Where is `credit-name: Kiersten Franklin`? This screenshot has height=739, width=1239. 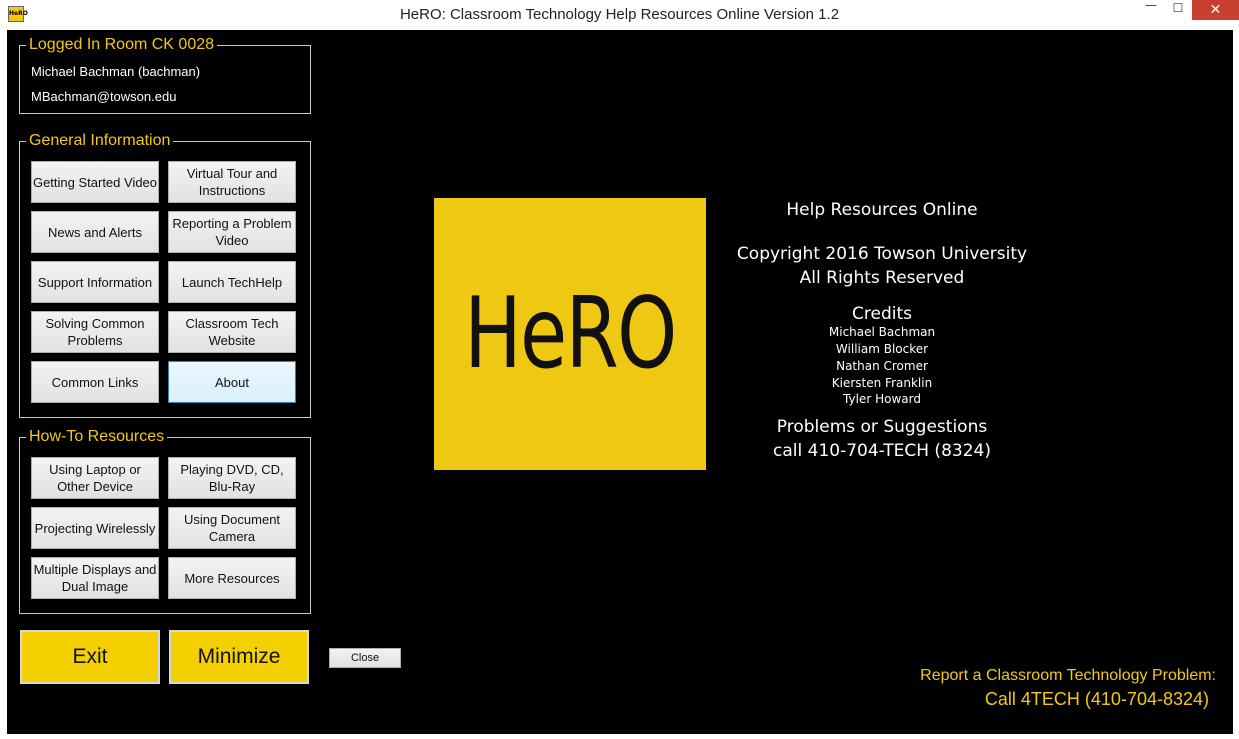 credit-name: Kiersten Franklin is located at coordinates (882, 383).